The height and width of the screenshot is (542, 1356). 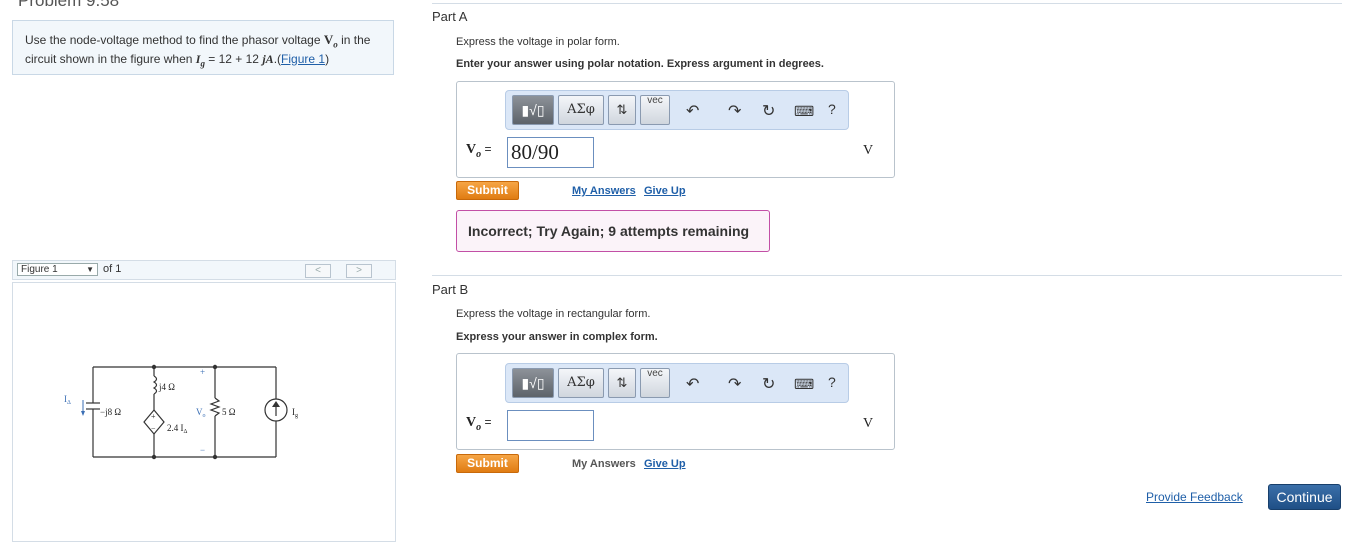 What do you see at coordinates (67, 400) in the screenshot?
I see `idelta-label: IΔ` at bounding box center [67, 400].